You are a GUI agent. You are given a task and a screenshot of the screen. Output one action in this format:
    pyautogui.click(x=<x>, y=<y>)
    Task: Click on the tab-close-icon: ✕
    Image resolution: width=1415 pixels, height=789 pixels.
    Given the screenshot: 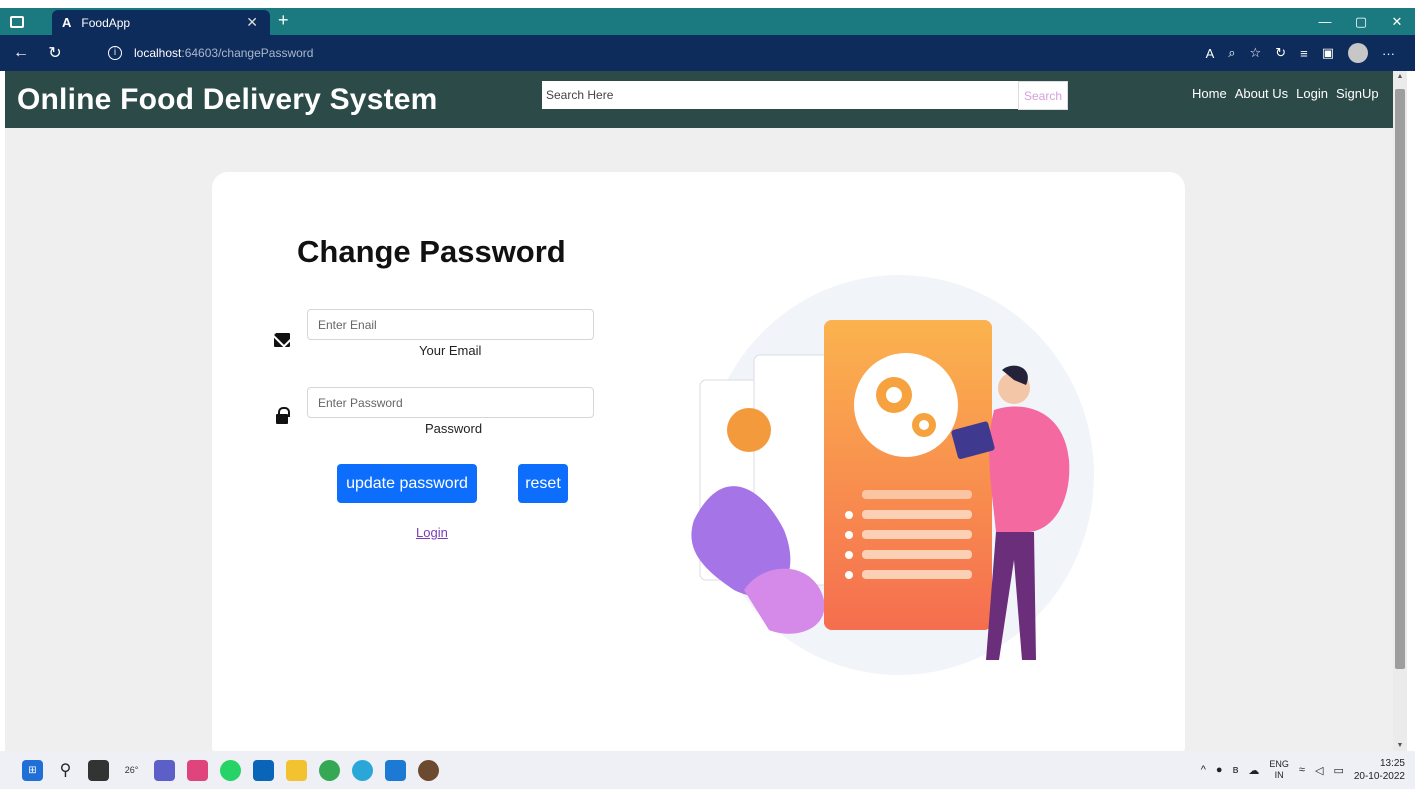 What is the action you would take?
    pyautogui.click(x=252, y=22)
    